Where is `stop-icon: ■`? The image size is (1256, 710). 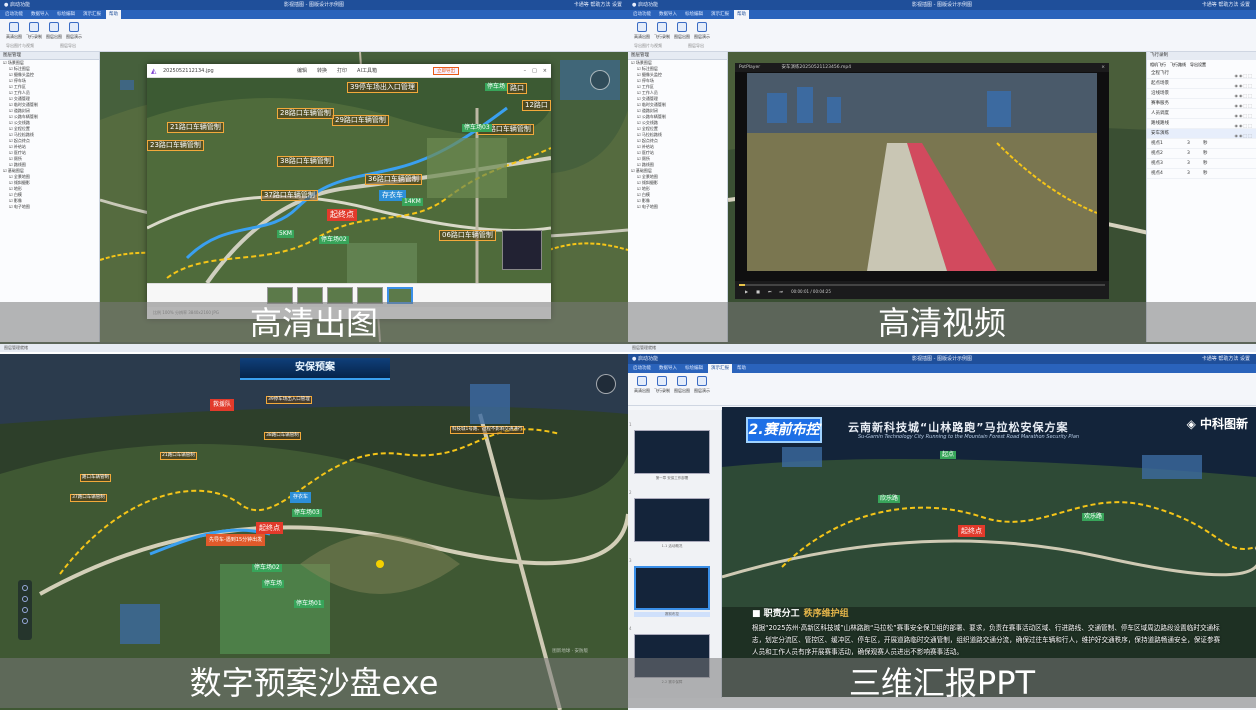
stop-icon: ■ is located at coordinates (758, 291).